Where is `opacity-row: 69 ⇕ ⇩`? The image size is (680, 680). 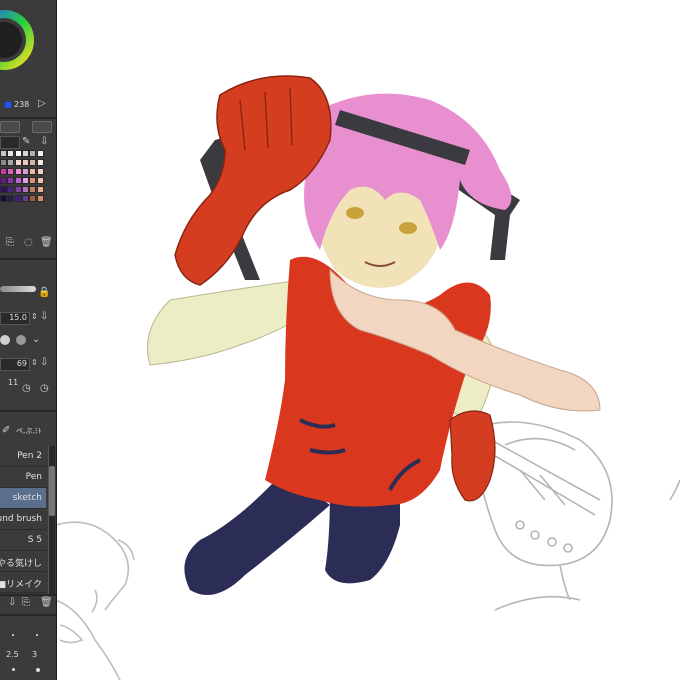
opacity-row: 69 ⇕ ⇩ is located at coordinates (28, 365).